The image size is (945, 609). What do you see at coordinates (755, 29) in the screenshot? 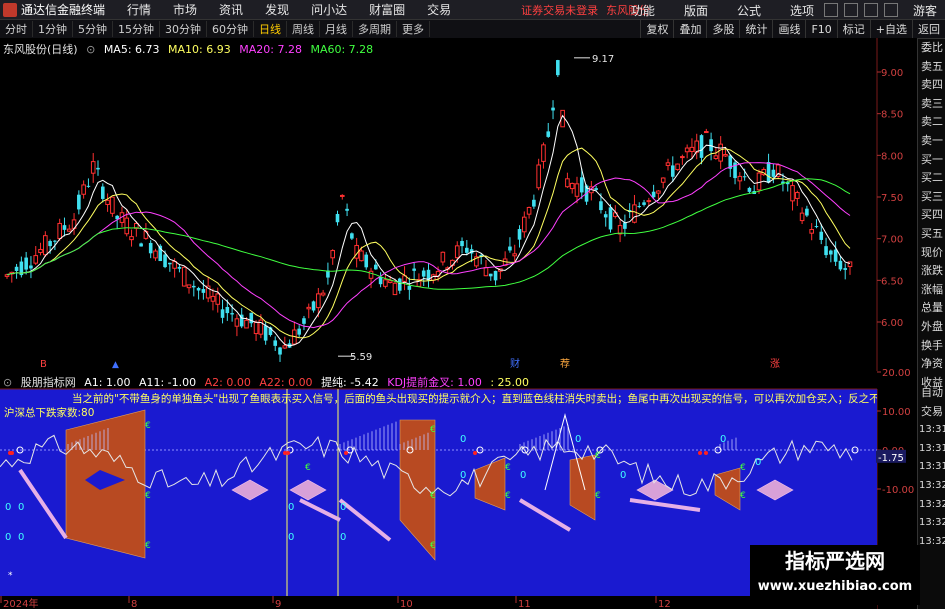
I see `stats-button: 统计` at bounding box center [755, 29].